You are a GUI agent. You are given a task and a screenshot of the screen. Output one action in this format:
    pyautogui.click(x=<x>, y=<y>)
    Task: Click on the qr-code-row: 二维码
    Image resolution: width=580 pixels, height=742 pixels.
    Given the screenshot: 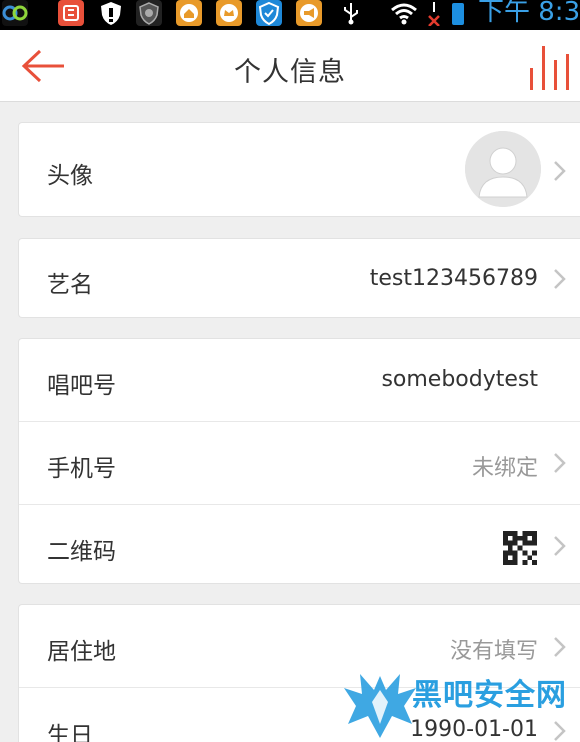 What is the action you would take?
    pyautogui.click(x=299, y=545)
    